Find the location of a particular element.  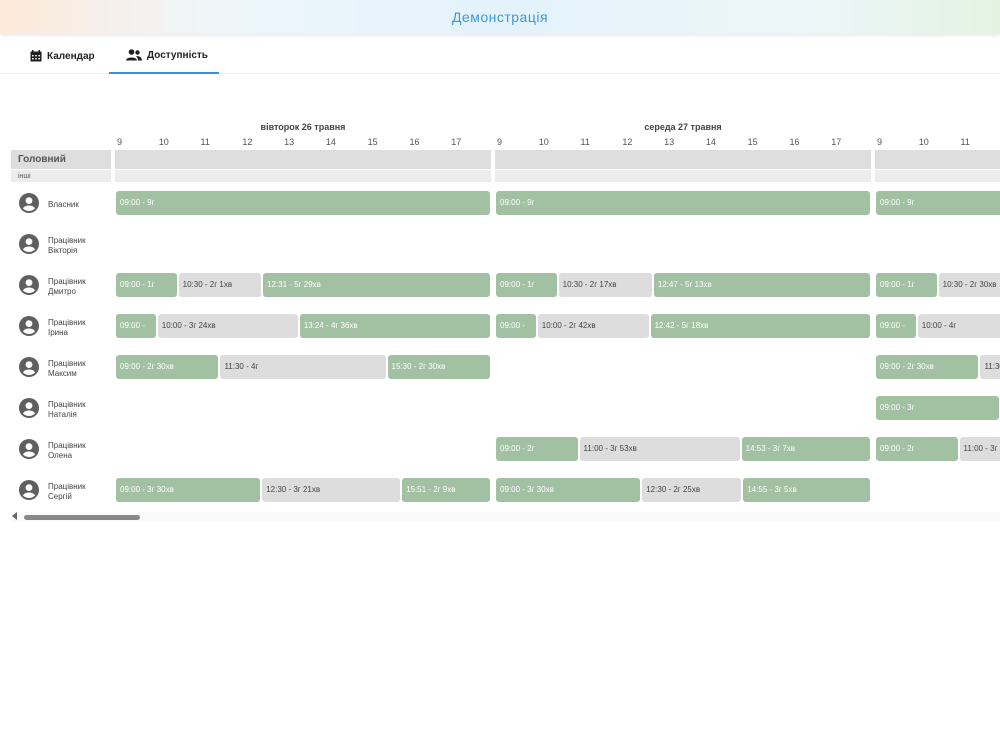

busy-slot: 14:55 - 3г 5хв is located at coordinates (806, 490).